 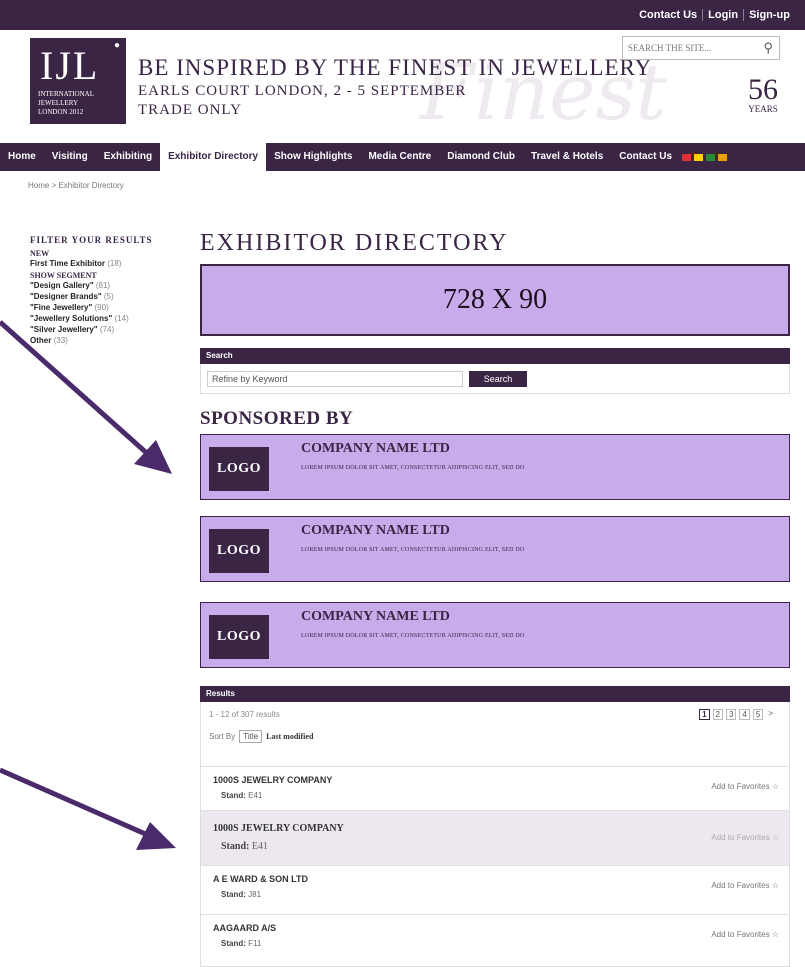 What do you see at coordinates (717, 714) in the screenshot?
I see `page-link: 2` at bounding box center [717, 714].